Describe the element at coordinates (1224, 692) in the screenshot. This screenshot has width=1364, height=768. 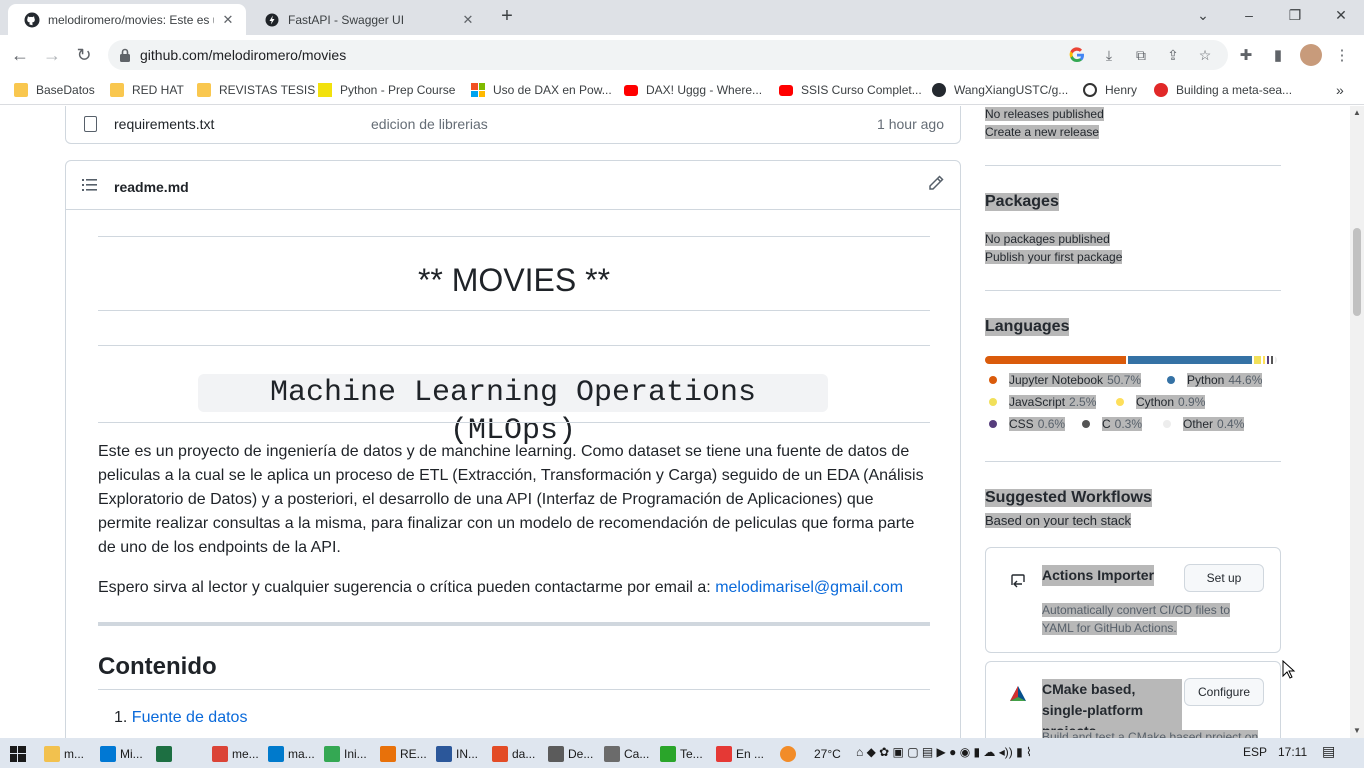
I see `configure-button: Configure` at that location.